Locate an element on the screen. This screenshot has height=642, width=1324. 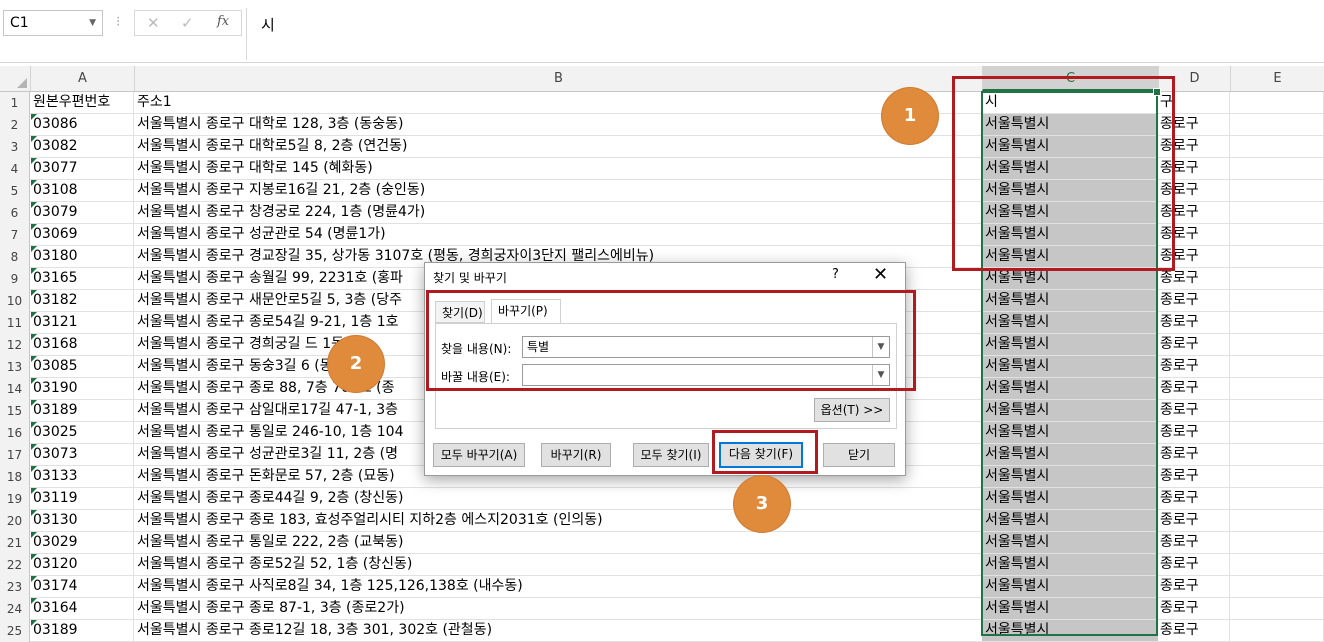
cell-a: 03130 is located at coordinates (82, 520).